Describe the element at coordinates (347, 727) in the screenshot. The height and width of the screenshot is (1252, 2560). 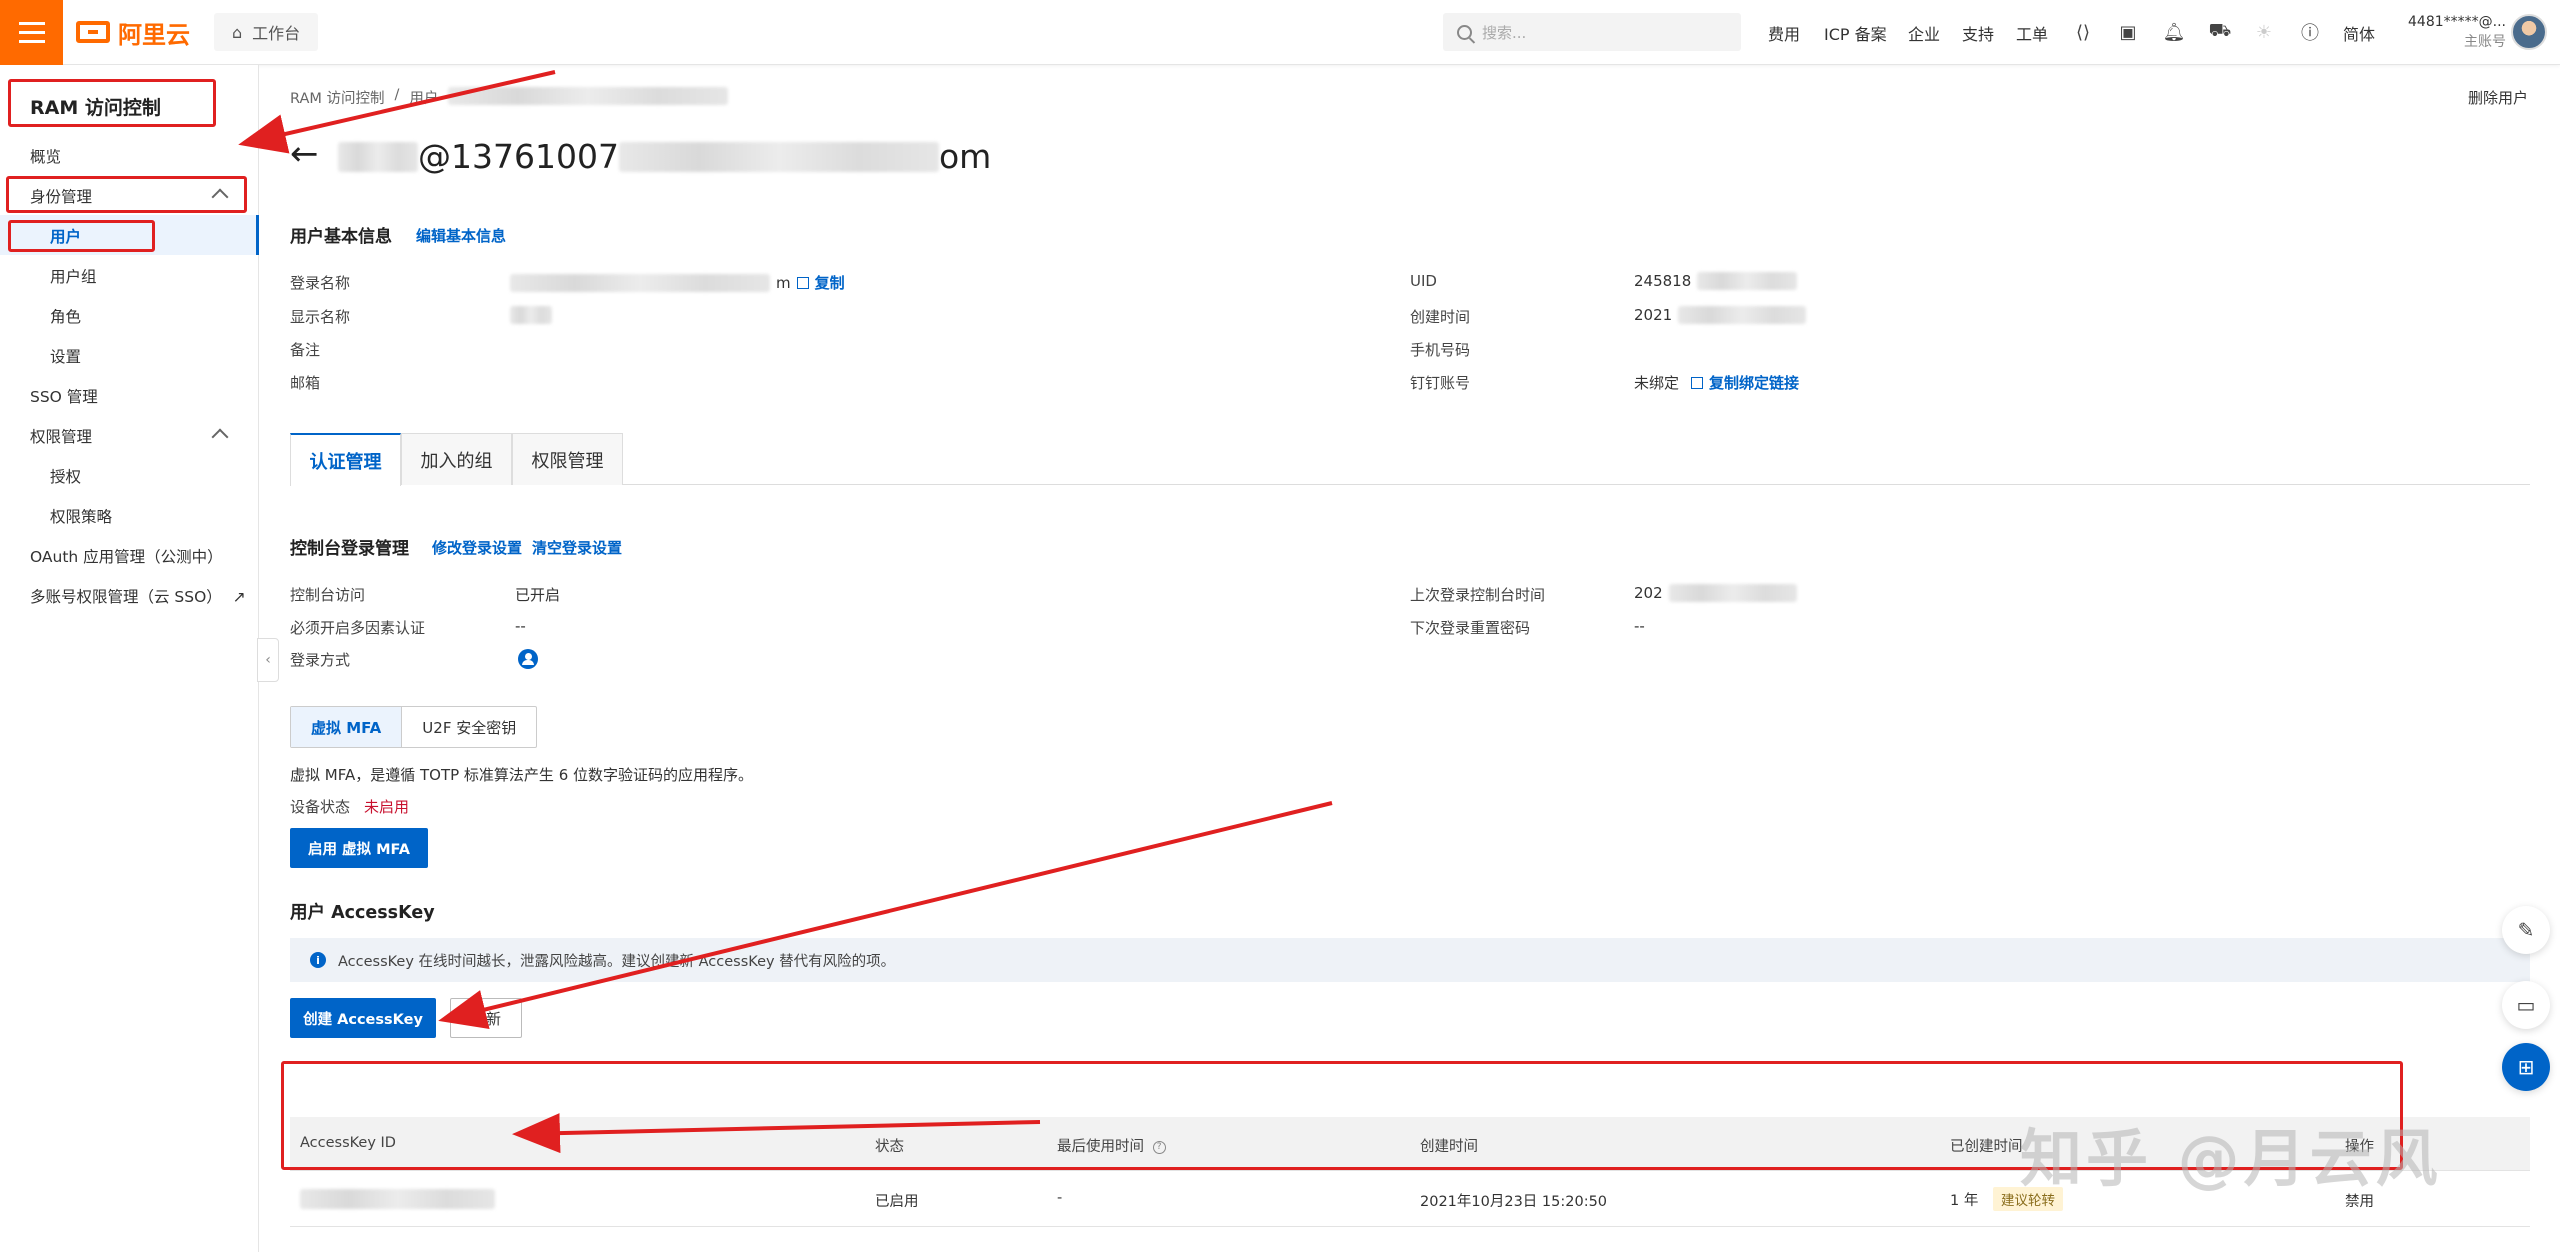
I see `tab-virtual-mfa: 虚拟 MFA` at that location.